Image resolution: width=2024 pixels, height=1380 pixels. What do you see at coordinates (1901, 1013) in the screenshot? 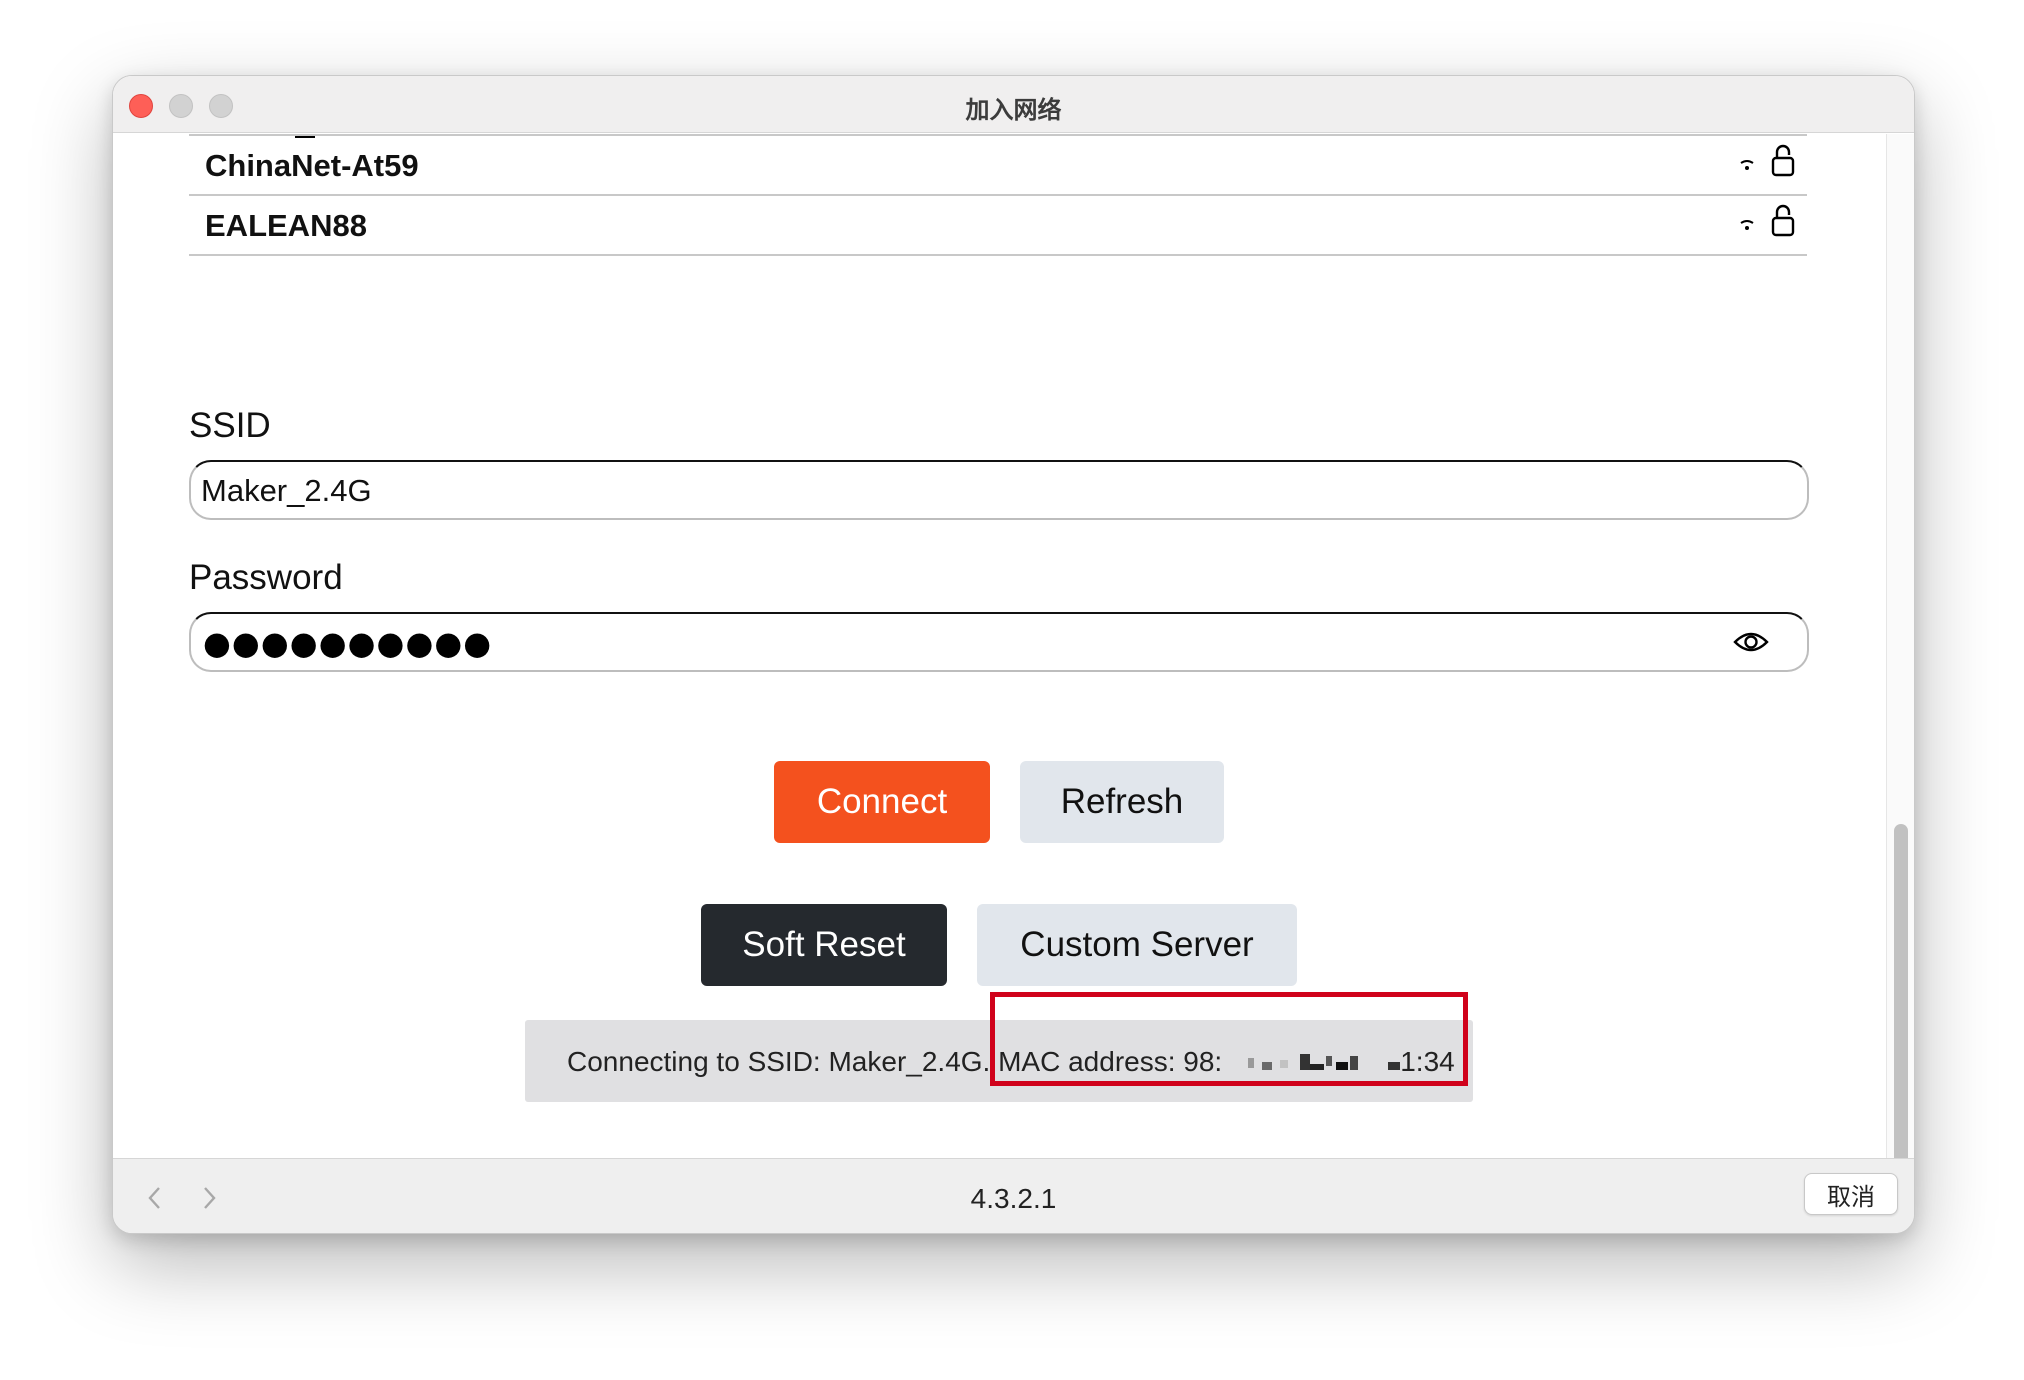
I see `scrollbar-thumb` at bounding box center [1901, 1013].